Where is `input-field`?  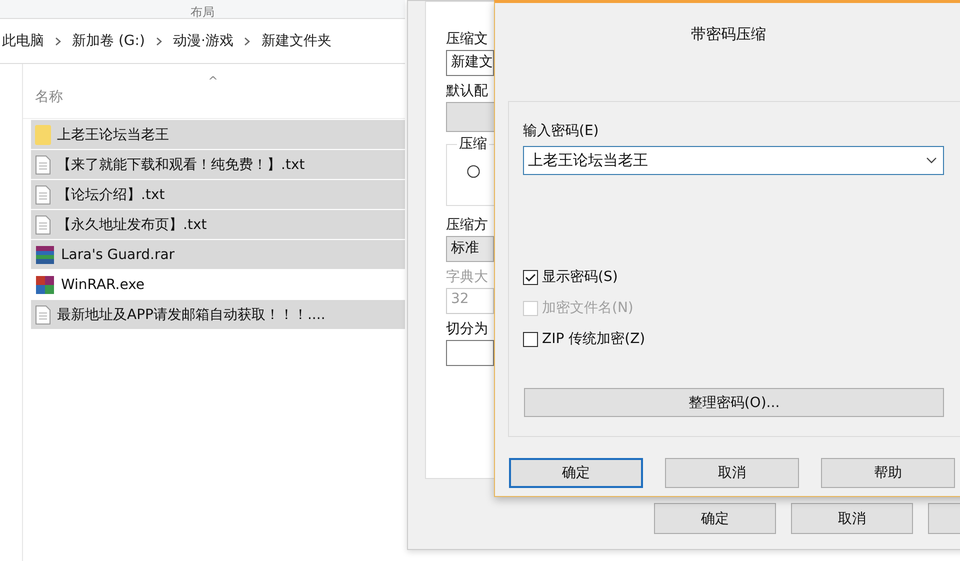
input-field is located at coordinates (470, 353).